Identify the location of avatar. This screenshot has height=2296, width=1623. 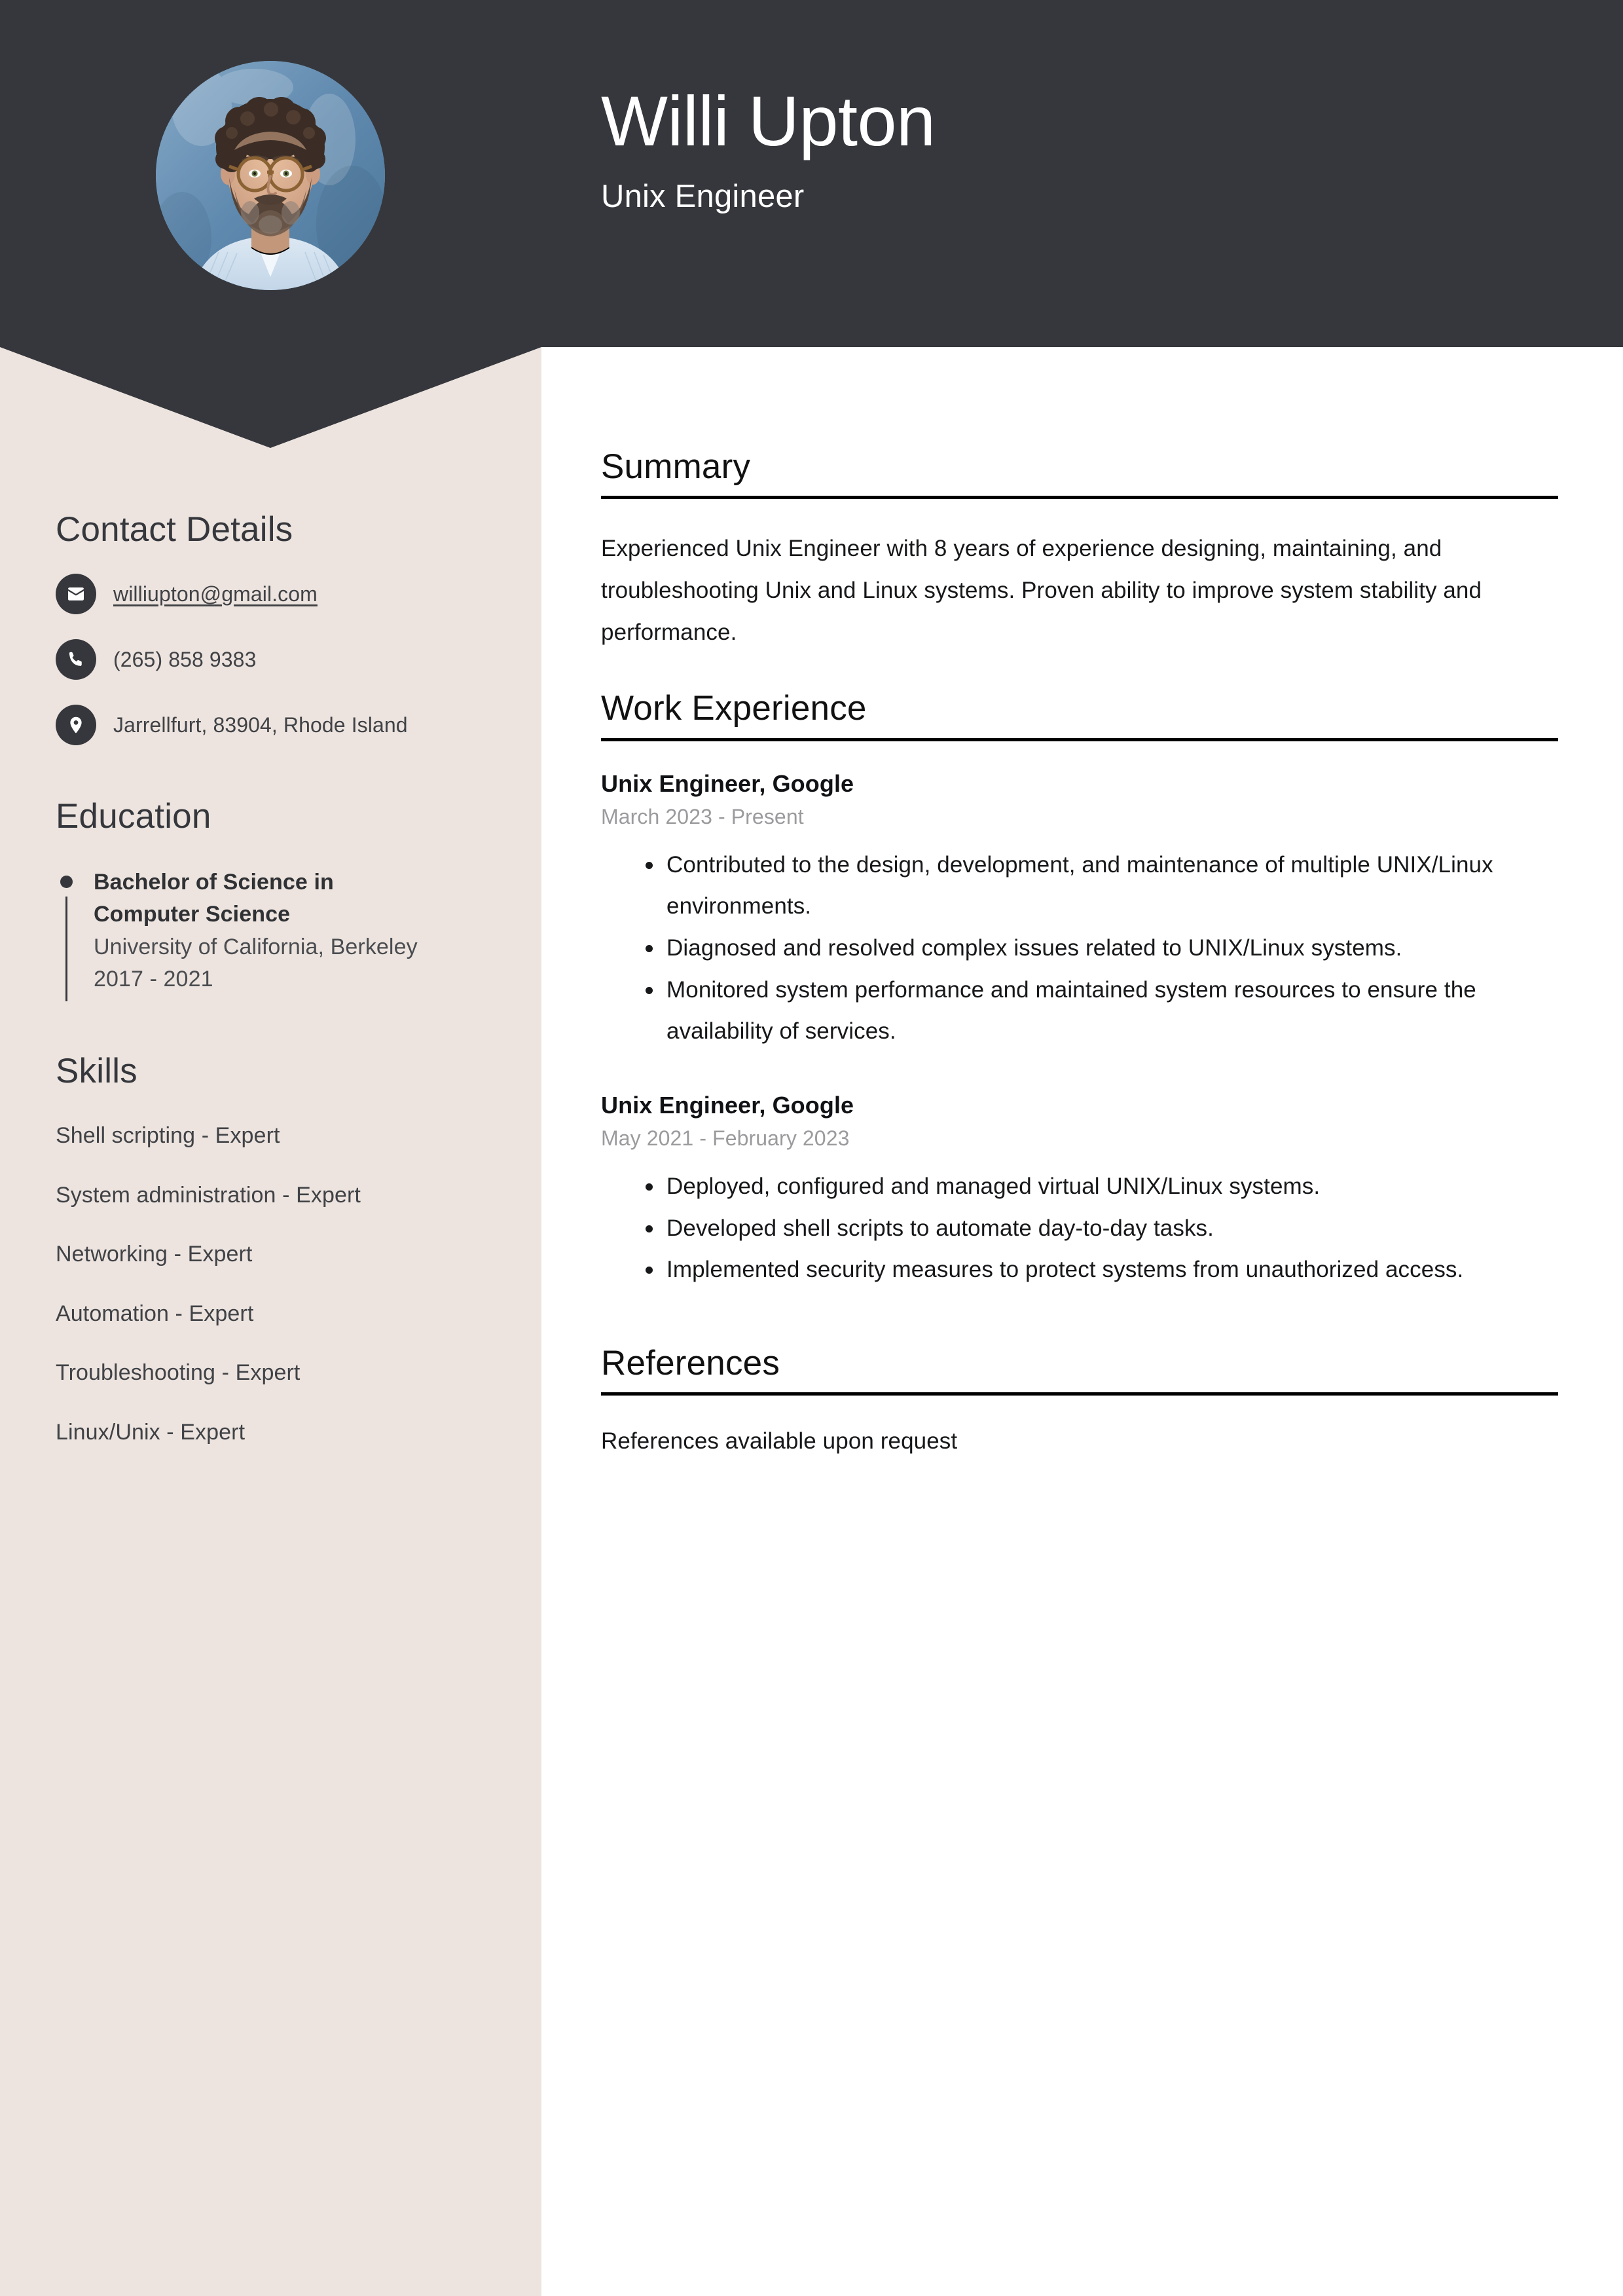
(270, 175).